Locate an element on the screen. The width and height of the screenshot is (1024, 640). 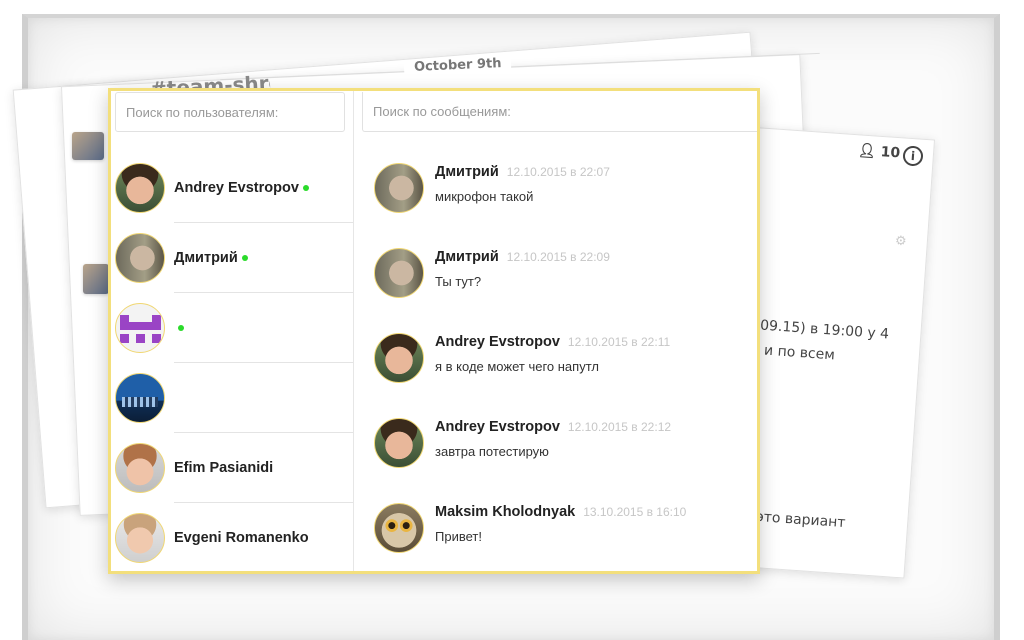
member-count-value: 10 is located at coordinates (890, 153).